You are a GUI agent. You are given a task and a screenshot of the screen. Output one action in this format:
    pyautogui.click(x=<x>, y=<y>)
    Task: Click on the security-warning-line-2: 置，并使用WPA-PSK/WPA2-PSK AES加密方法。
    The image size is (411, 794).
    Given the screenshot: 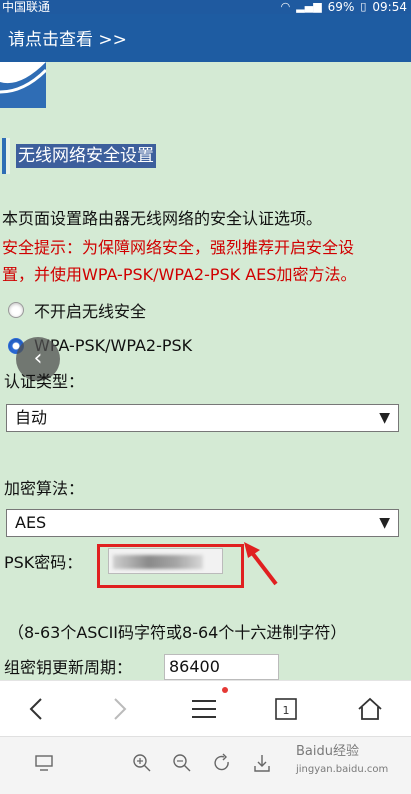 What is the action you would take?
    pyautogui.click(x=179, y=274)
    